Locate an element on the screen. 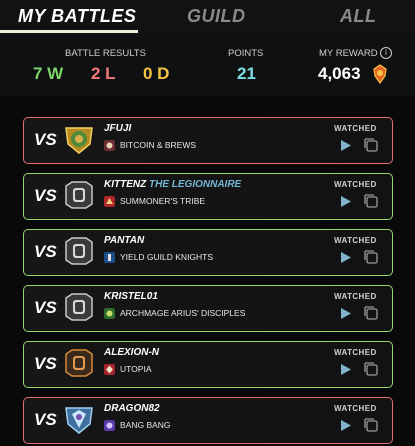  opponent-name: DRAGON82 is located at coordinates (132, 408).